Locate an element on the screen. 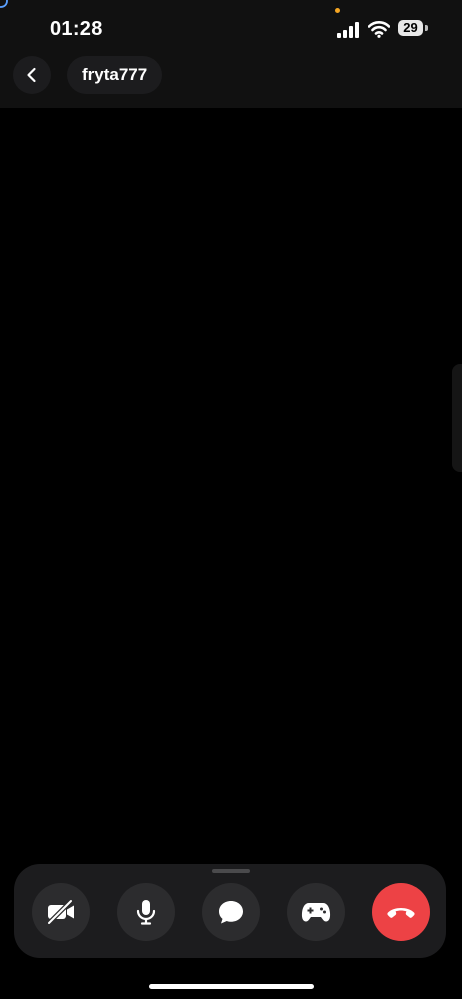 Image resolution: width=462 pixels, height=999 pixels. privacy-indicator-dot is located at coordinates (337, 10).